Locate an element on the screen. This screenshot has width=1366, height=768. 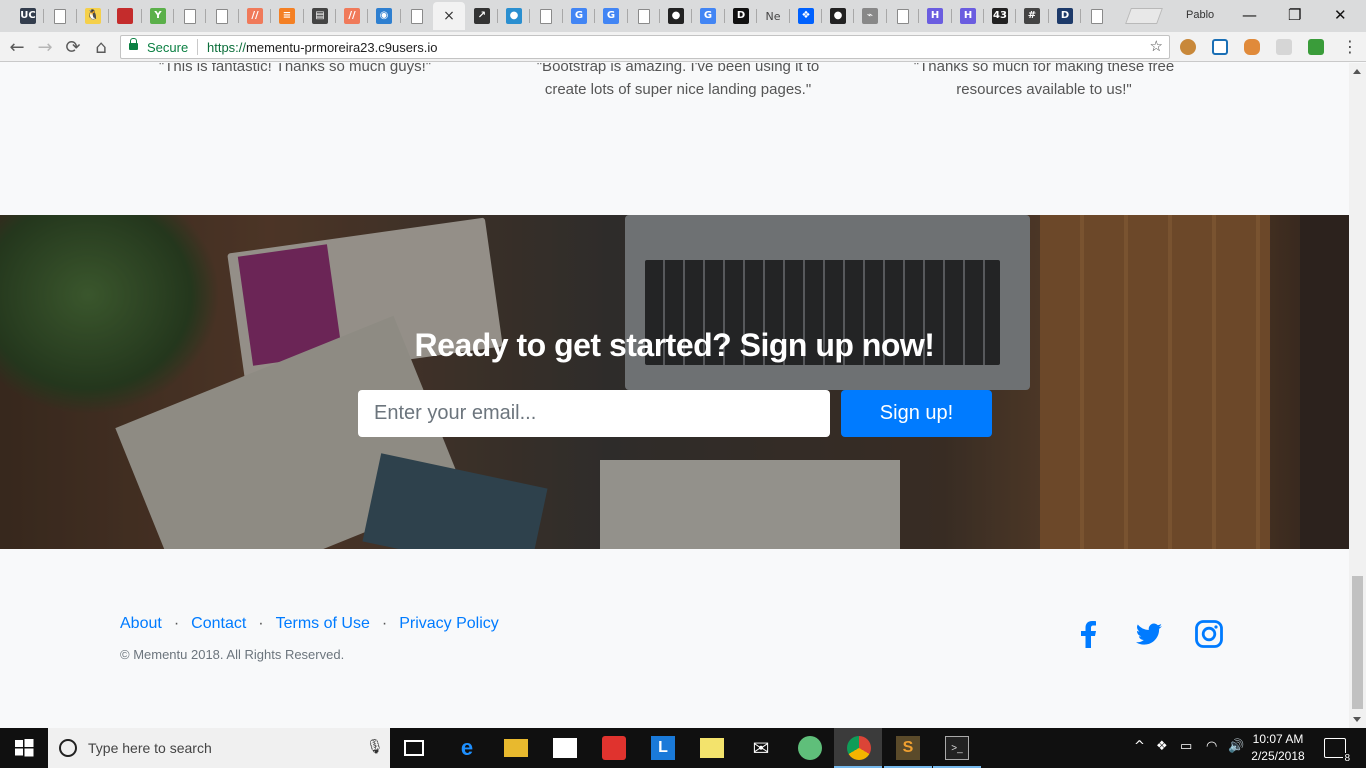
tab-favicon-link: ⌁ is located at coordinates (870, 16).